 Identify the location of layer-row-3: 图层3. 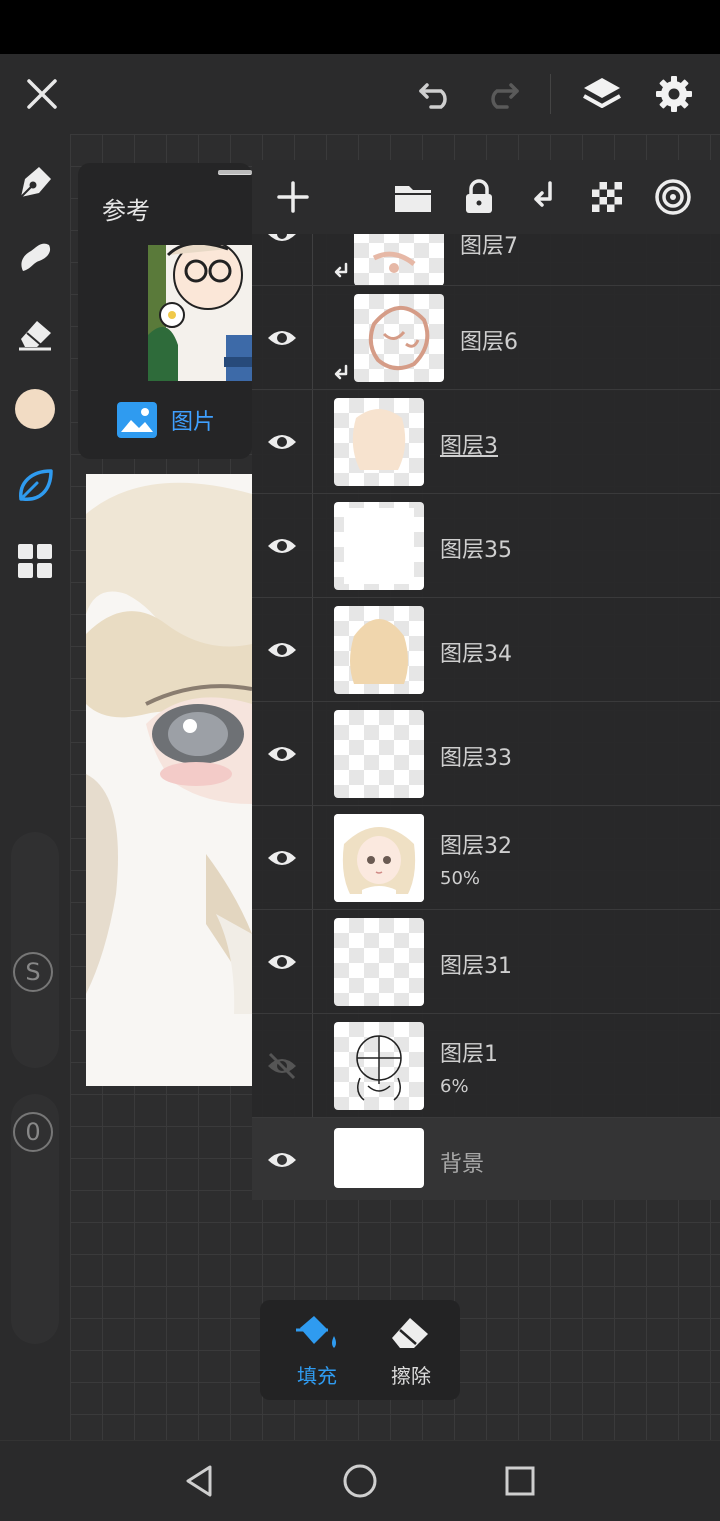
(486, 442).